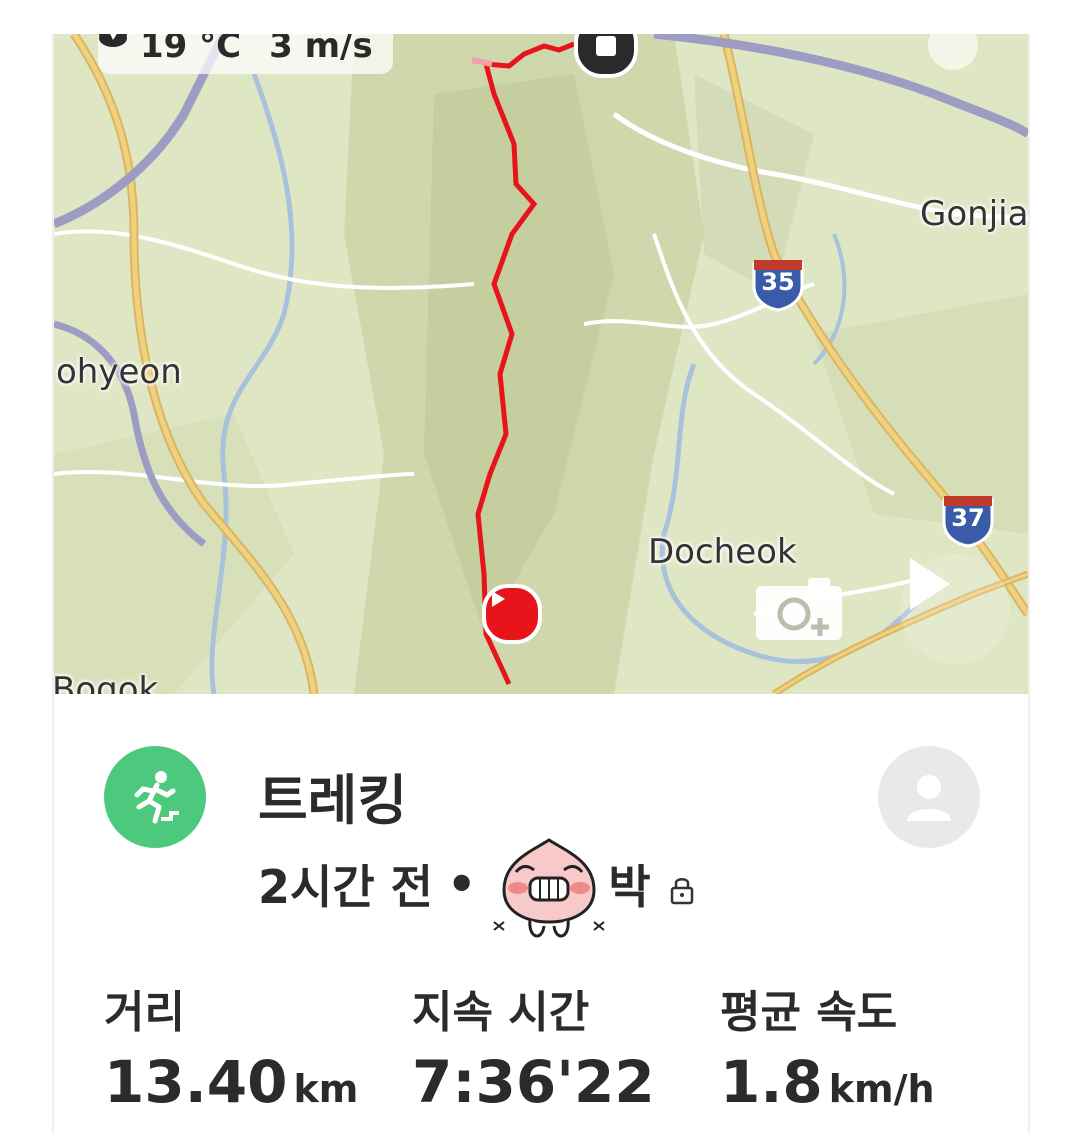 The height and width of the screenshot is (1134, 1080). What do you see at coordinates (191, 50) in the screenshot?
I see `temperature: 19 °C` at bounding box center [191, 50].